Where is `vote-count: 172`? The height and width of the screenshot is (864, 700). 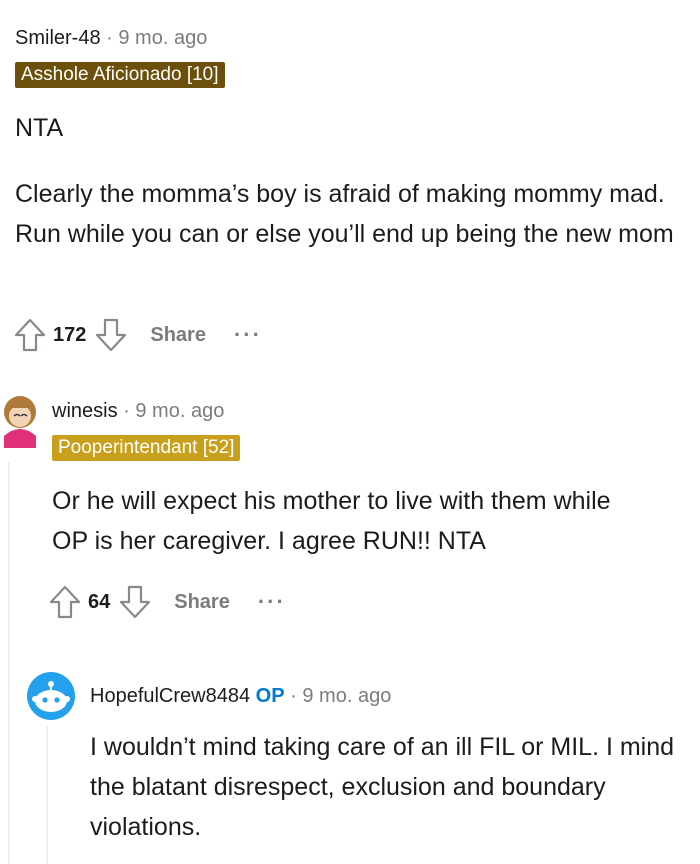
vote-count: 172 is located at coordinates (70, 334).